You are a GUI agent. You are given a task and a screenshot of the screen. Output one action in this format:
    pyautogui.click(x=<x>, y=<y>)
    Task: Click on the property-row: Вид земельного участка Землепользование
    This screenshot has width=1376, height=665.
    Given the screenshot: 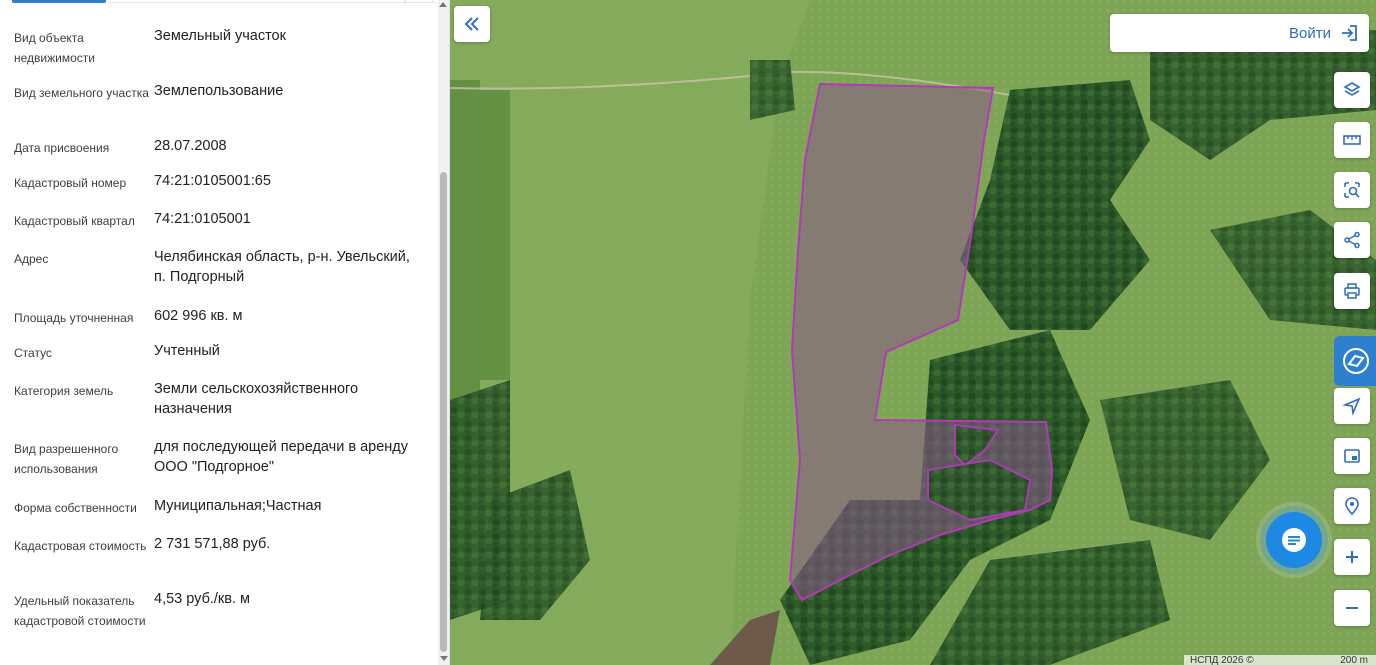 What is the action you would take?
    pyautogui.click(x=218, y=108)
    